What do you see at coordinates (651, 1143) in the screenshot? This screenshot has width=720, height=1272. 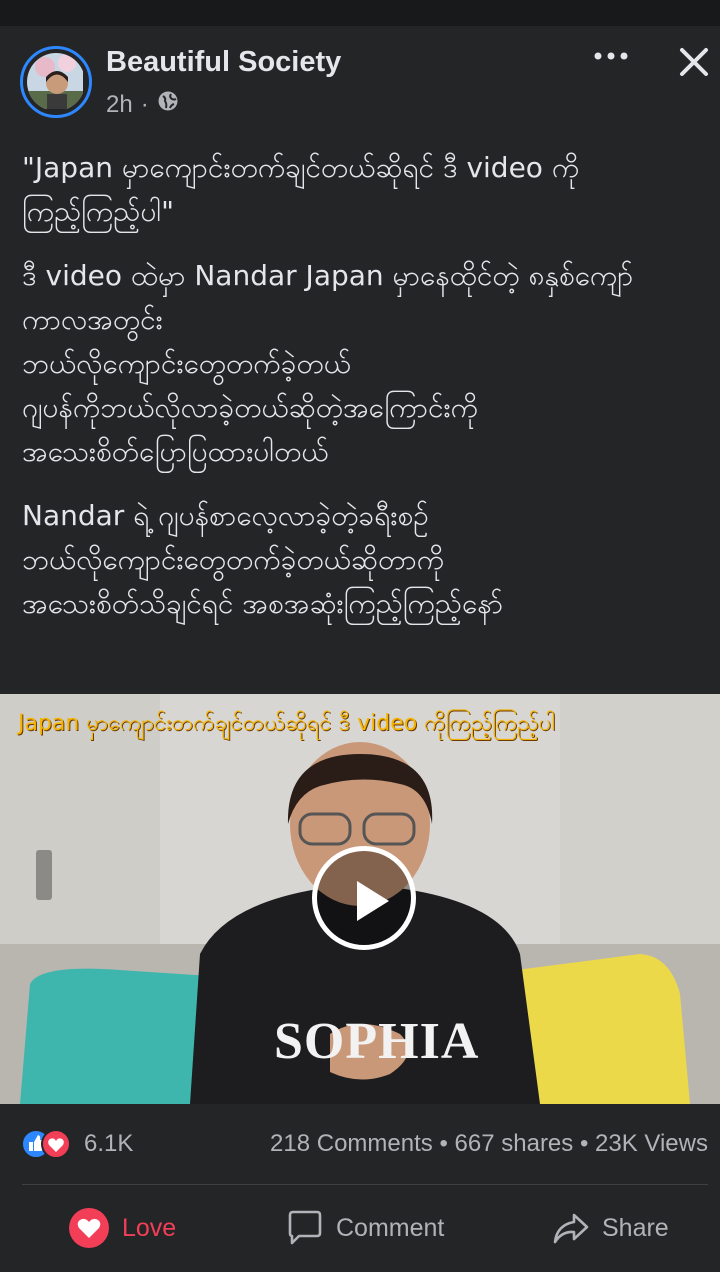 I see `views-count: 23K Views` at bounding box center [651, 1143].